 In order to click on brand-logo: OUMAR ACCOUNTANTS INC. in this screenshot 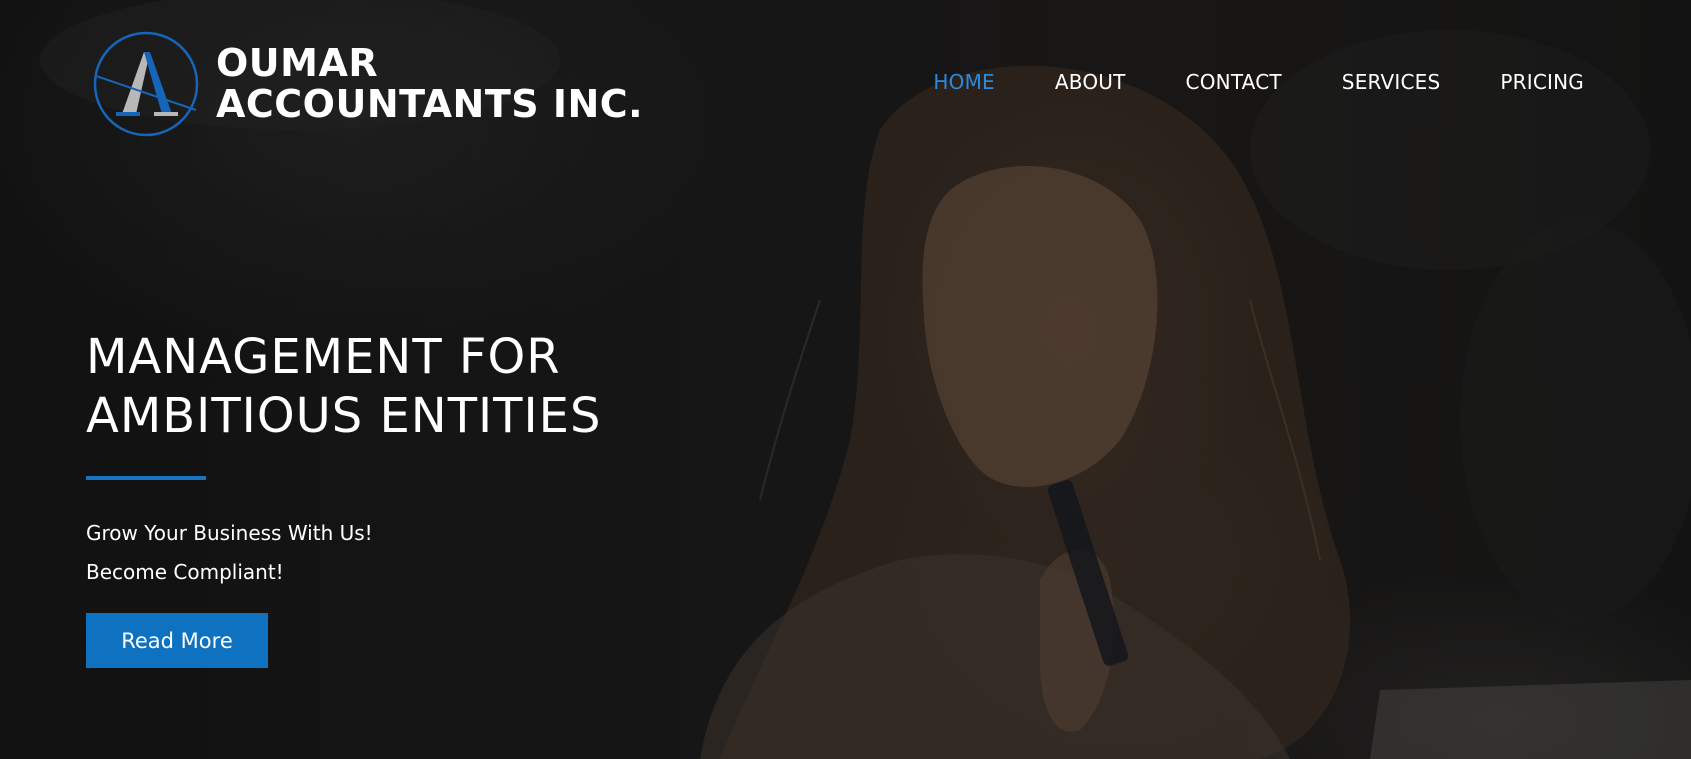, I will do `click(367, 84)`.